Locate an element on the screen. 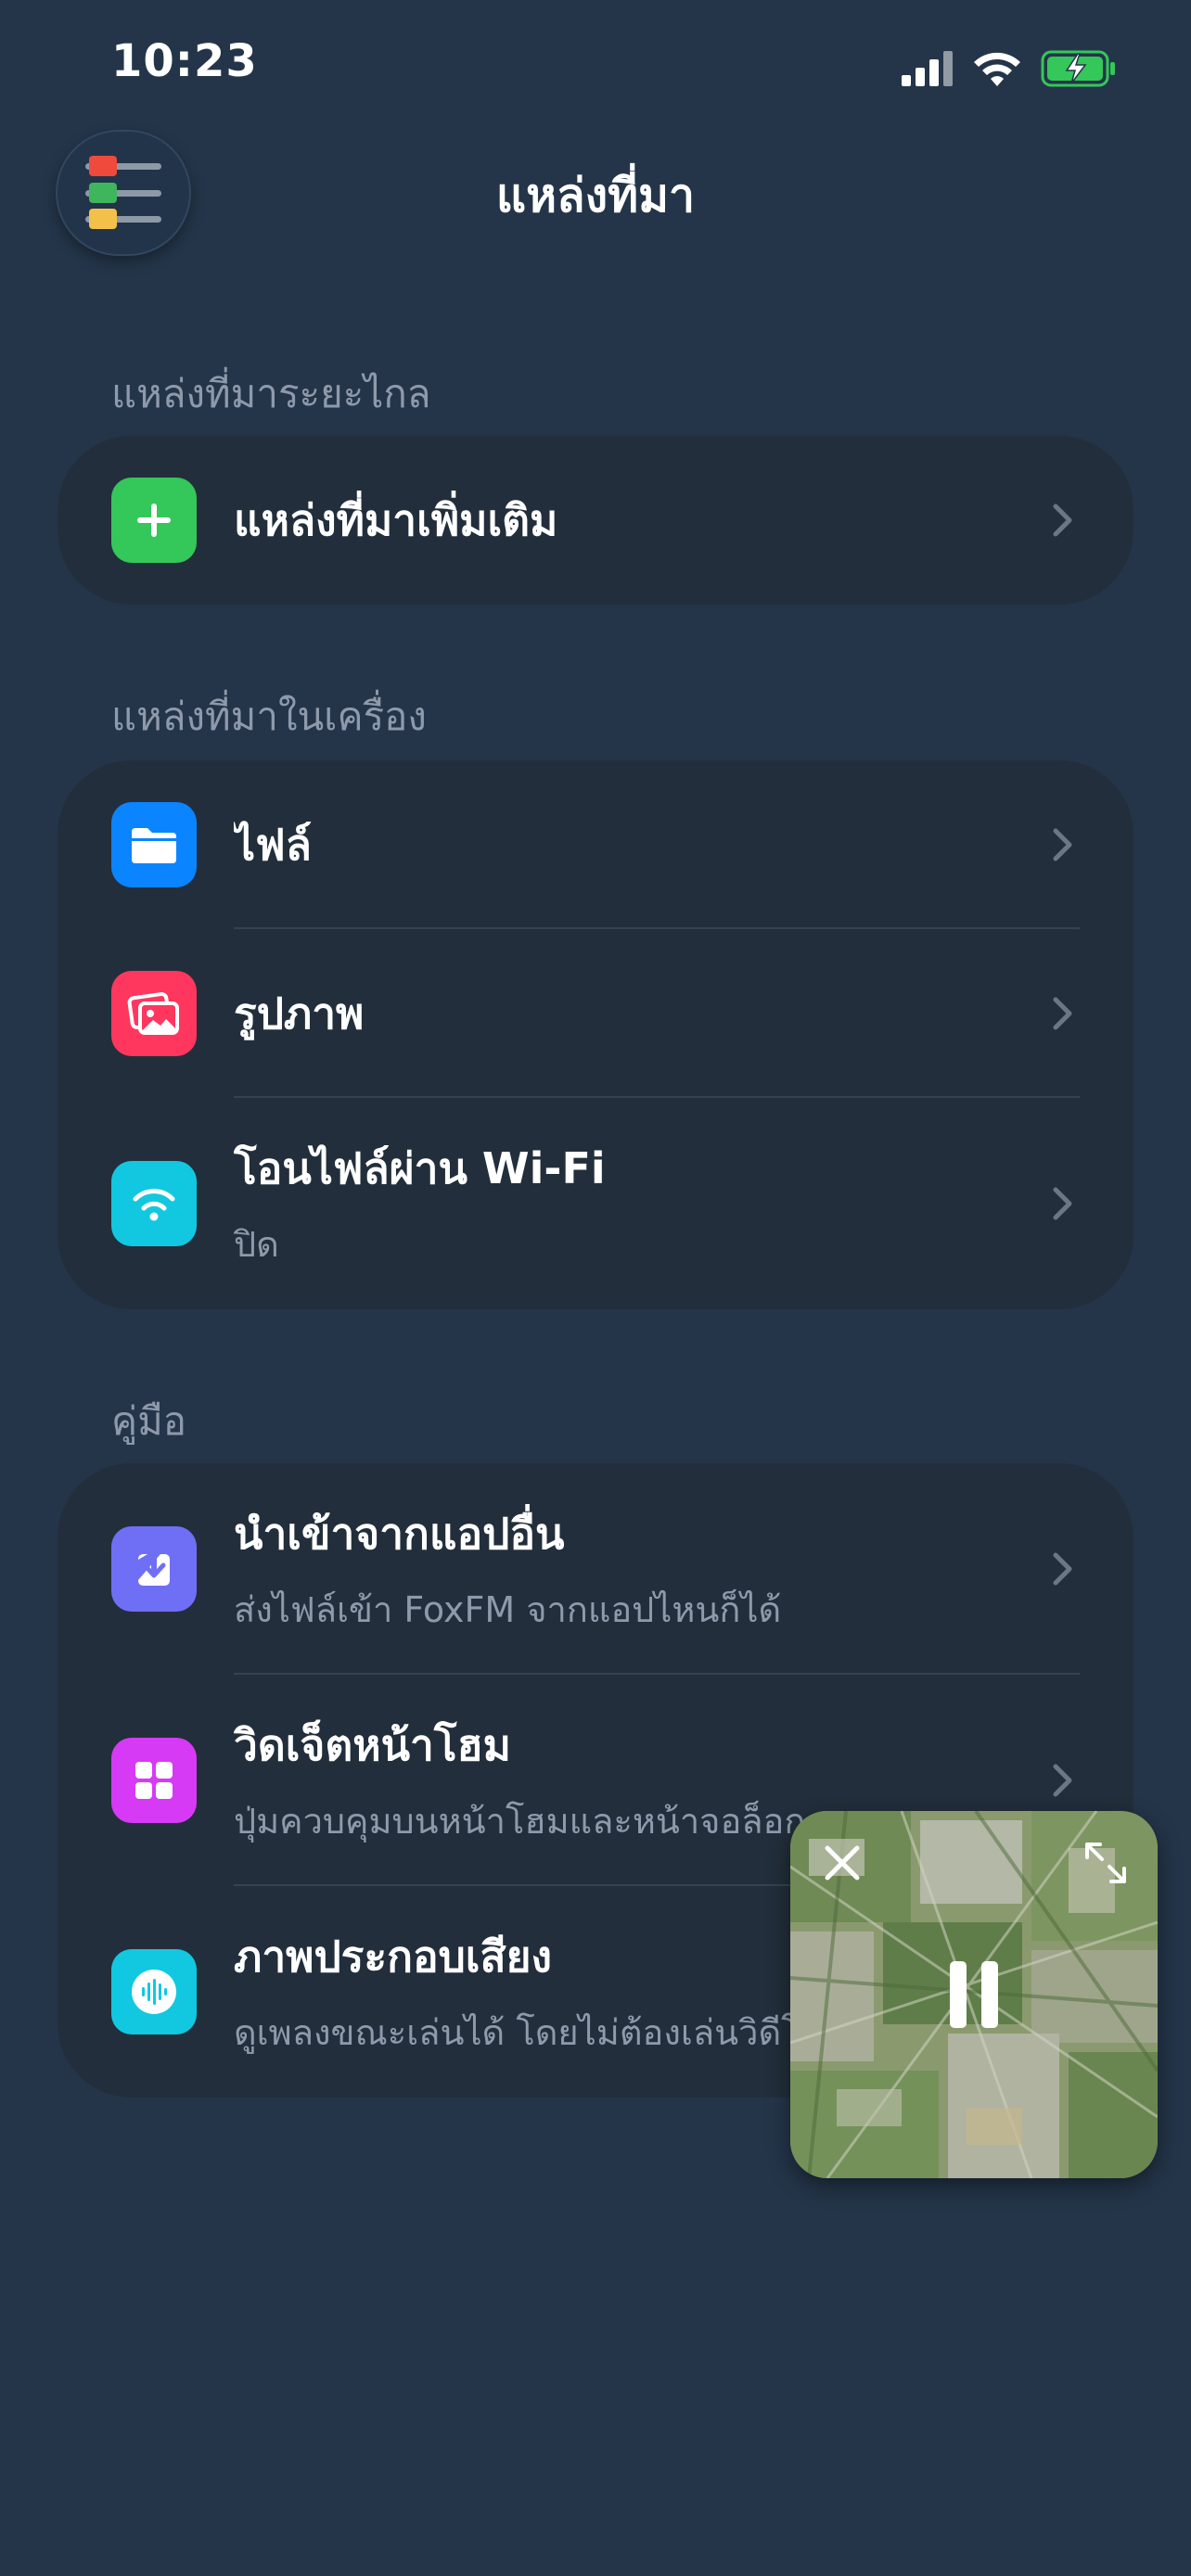 The height and width of the screenshot is (2576, 1191). page-title: แหล่งที่มา is located at coordinates (595, 196).